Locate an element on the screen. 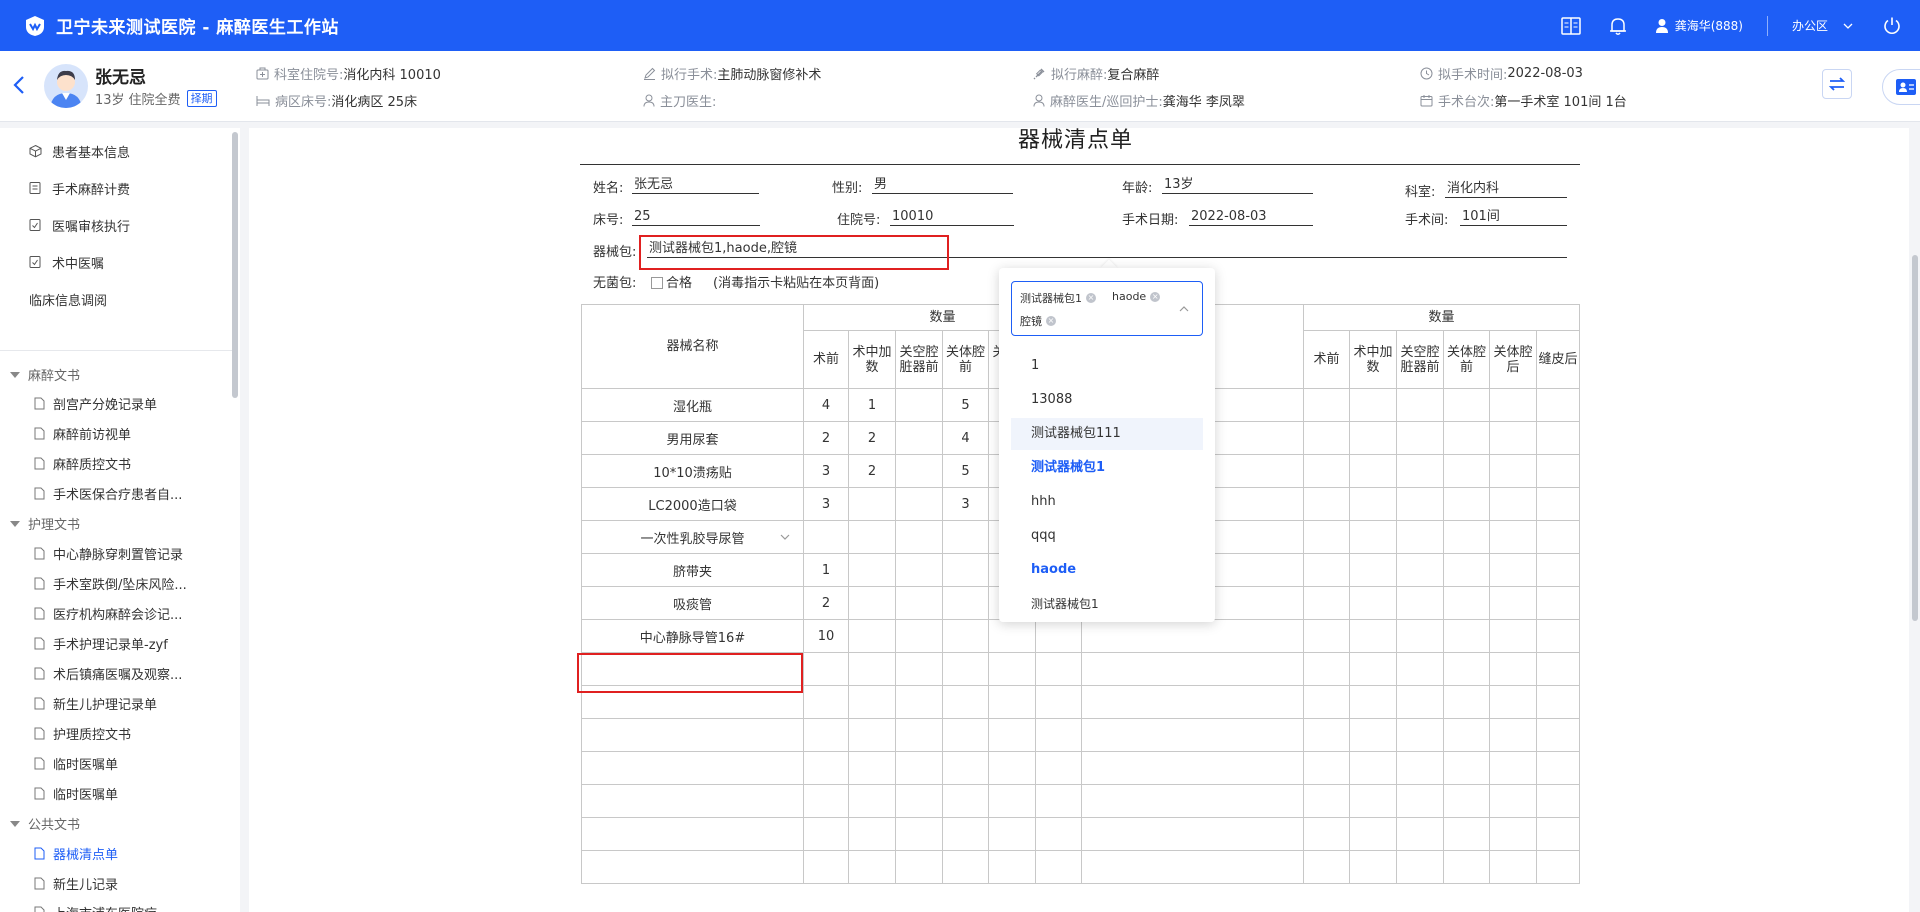 The image size is (1920, 912). main-scrollbar is located at coordinates (1915, 438).